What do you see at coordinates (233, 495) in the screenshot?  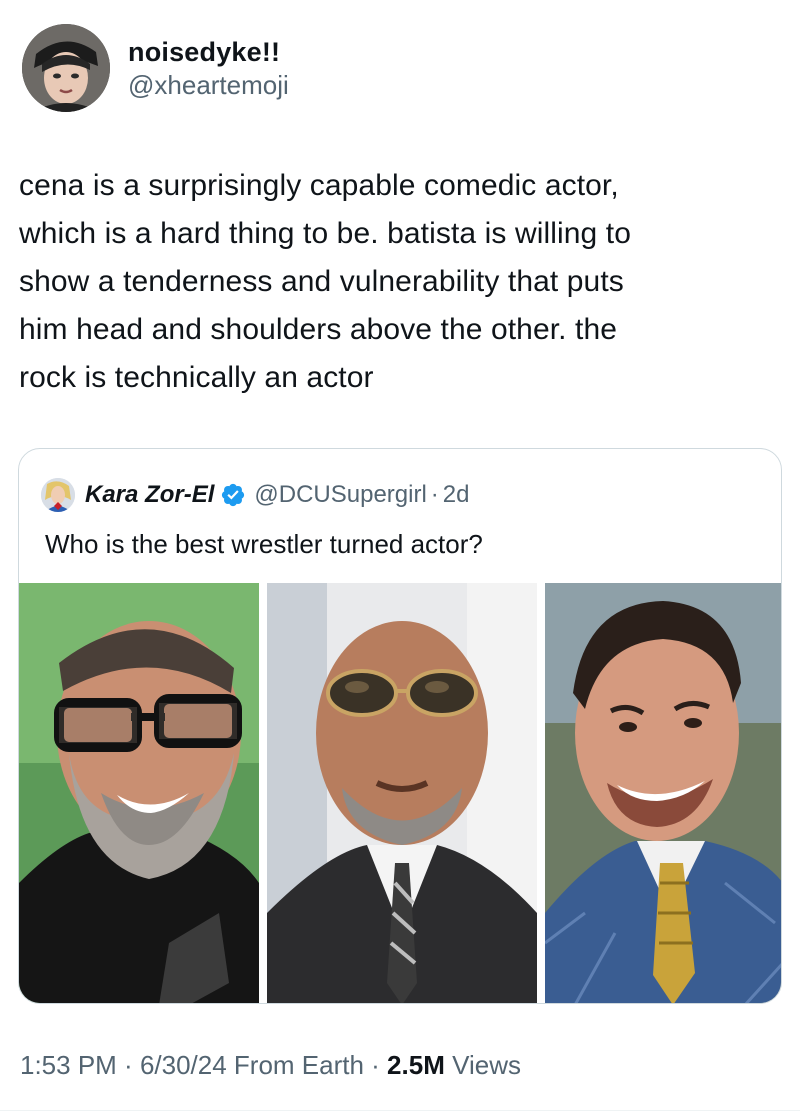 I see `verified-badge-icon` at bounding box center [233, 495].